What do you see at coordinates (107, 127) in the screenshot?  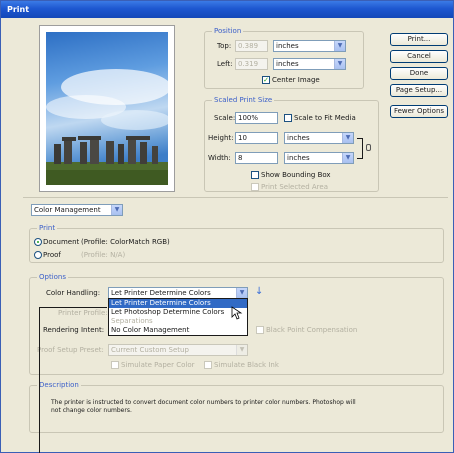 I see `stonehenge-picture` at bounding box center [107, 127].